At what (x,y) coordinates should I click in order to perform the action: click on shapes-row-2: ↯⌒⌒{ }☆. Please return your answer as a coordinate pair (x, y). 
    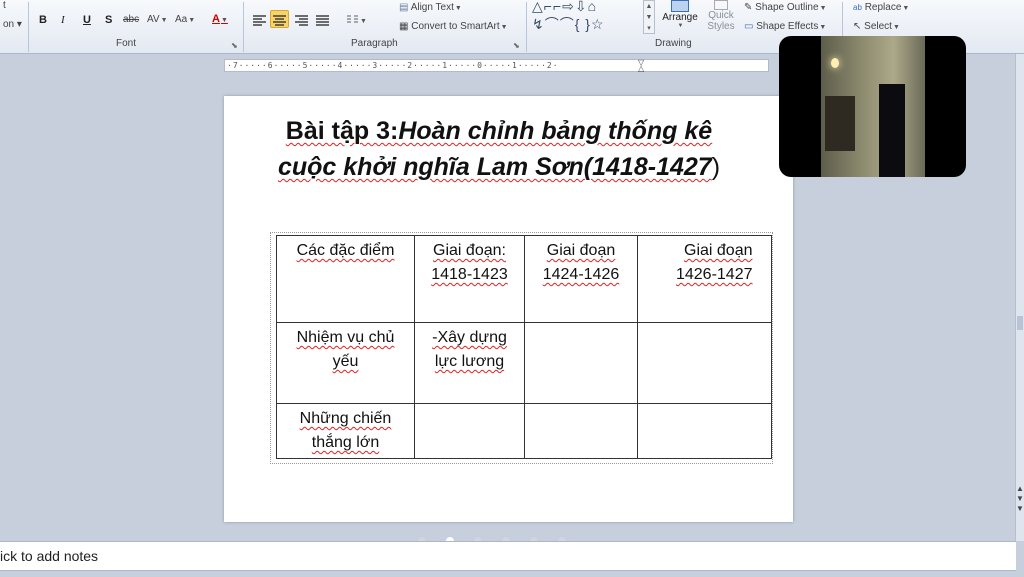
    Looking at the image, I should click on (568, 24).